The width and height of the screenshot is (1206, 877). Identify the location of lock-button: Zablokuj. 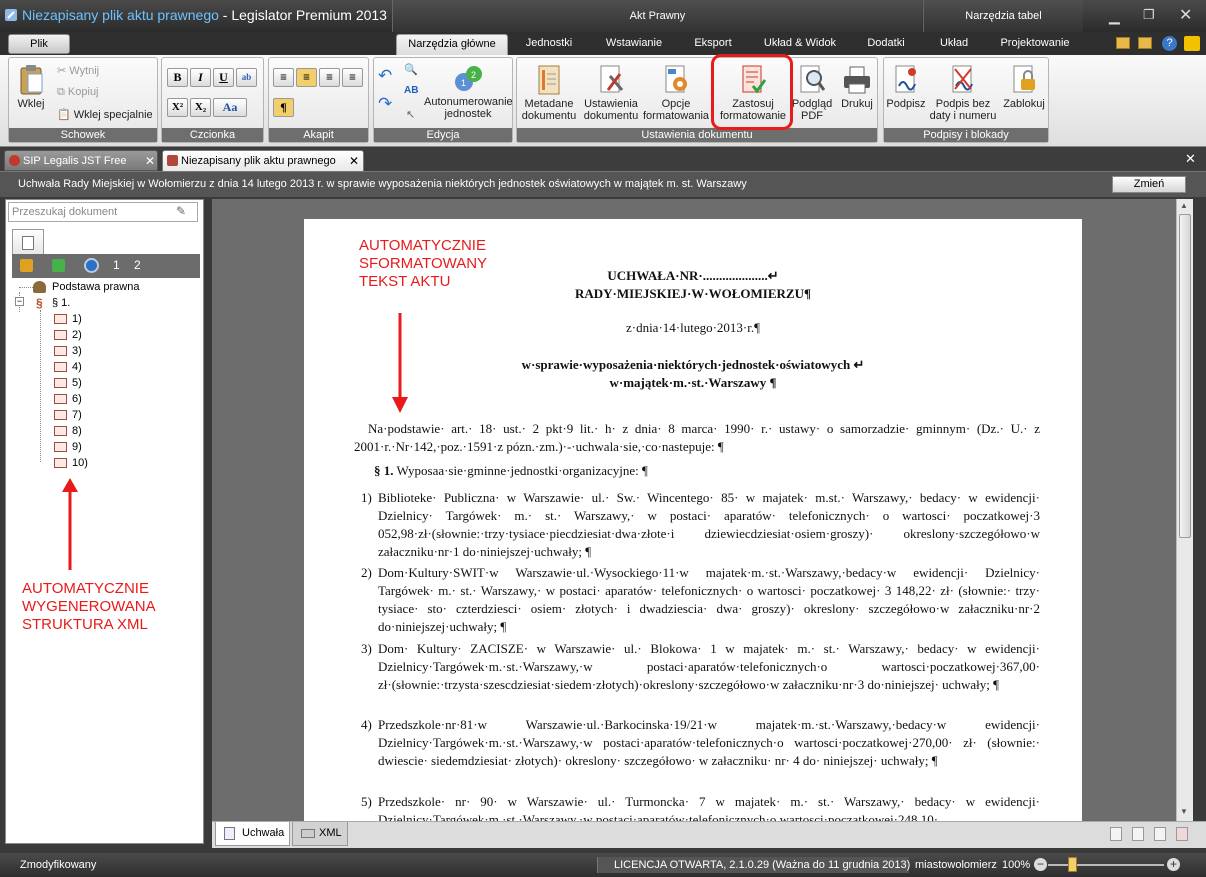
(1024, 87).